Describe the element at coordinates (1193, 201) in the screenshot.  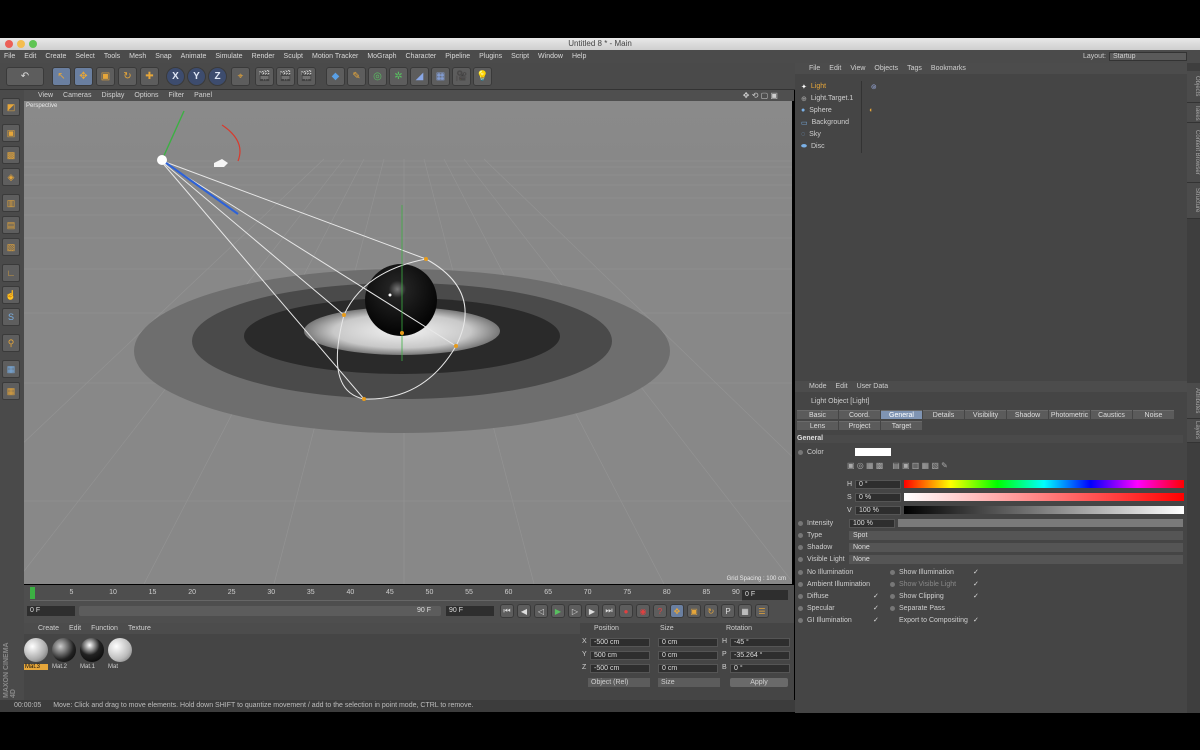
I see `side-tab-structure: Structure` at that location.